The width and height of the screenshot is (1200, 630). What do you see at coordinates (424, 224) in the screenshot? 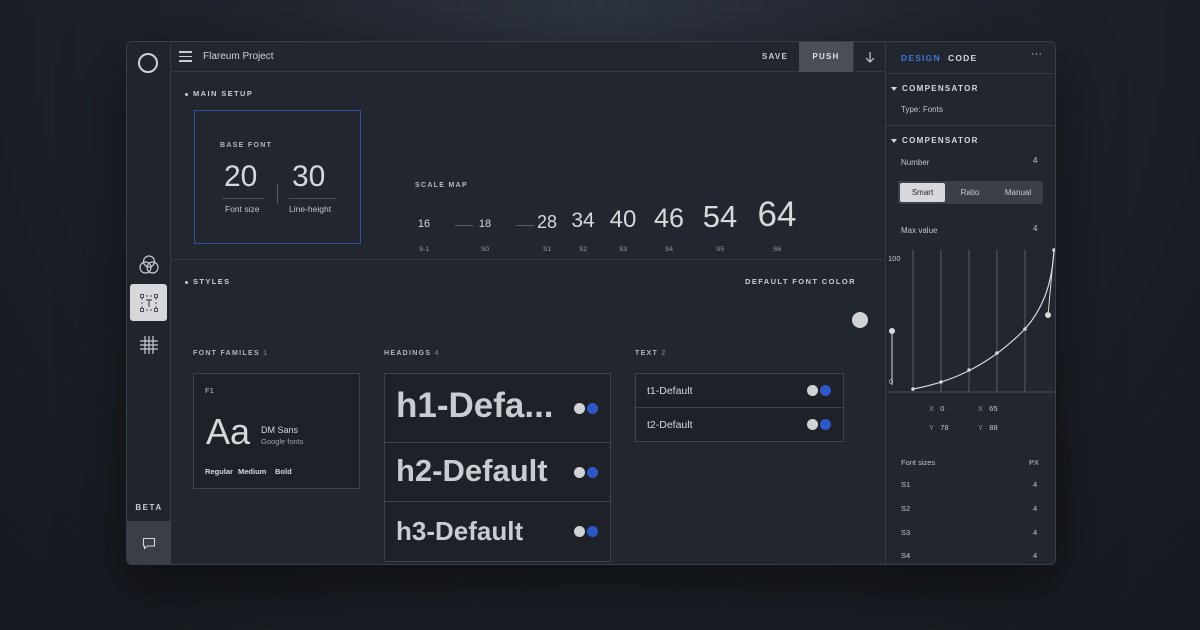
I see `scale-value: 16` at bounding box center [424, 224].